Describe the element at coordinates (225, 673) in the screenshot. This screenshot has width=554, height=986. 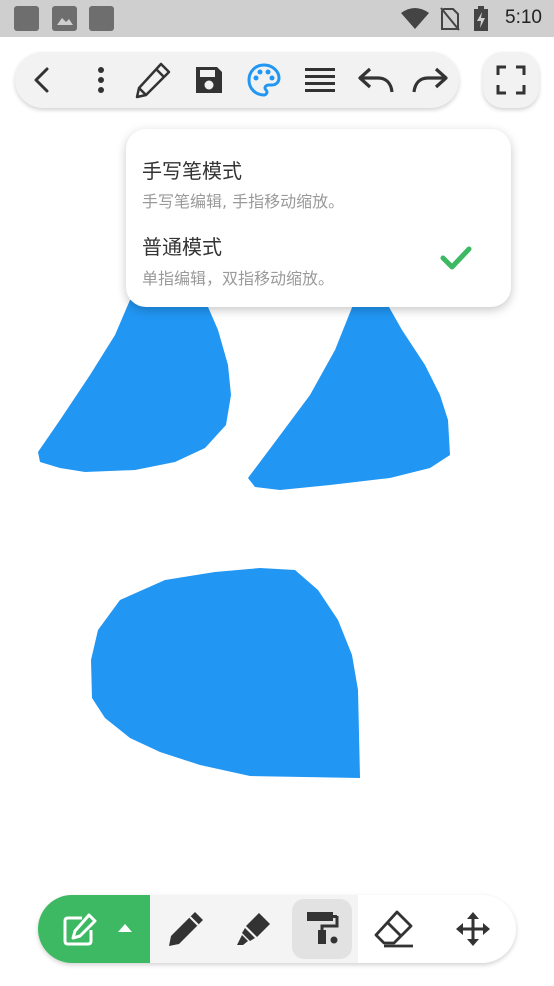
I see `blue-shape-bottom` at that location.